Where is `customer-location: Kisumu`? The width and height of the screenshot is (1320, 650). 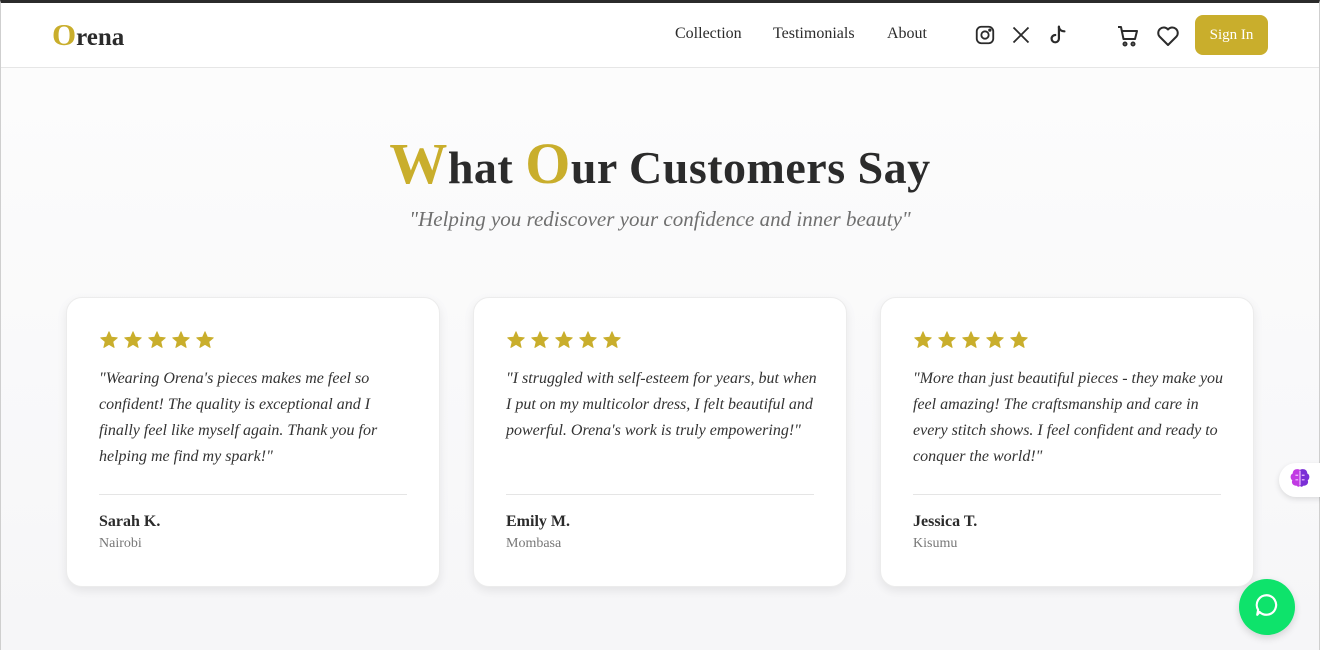 customer-location: Kisumu is located at coordinates (935, 543).